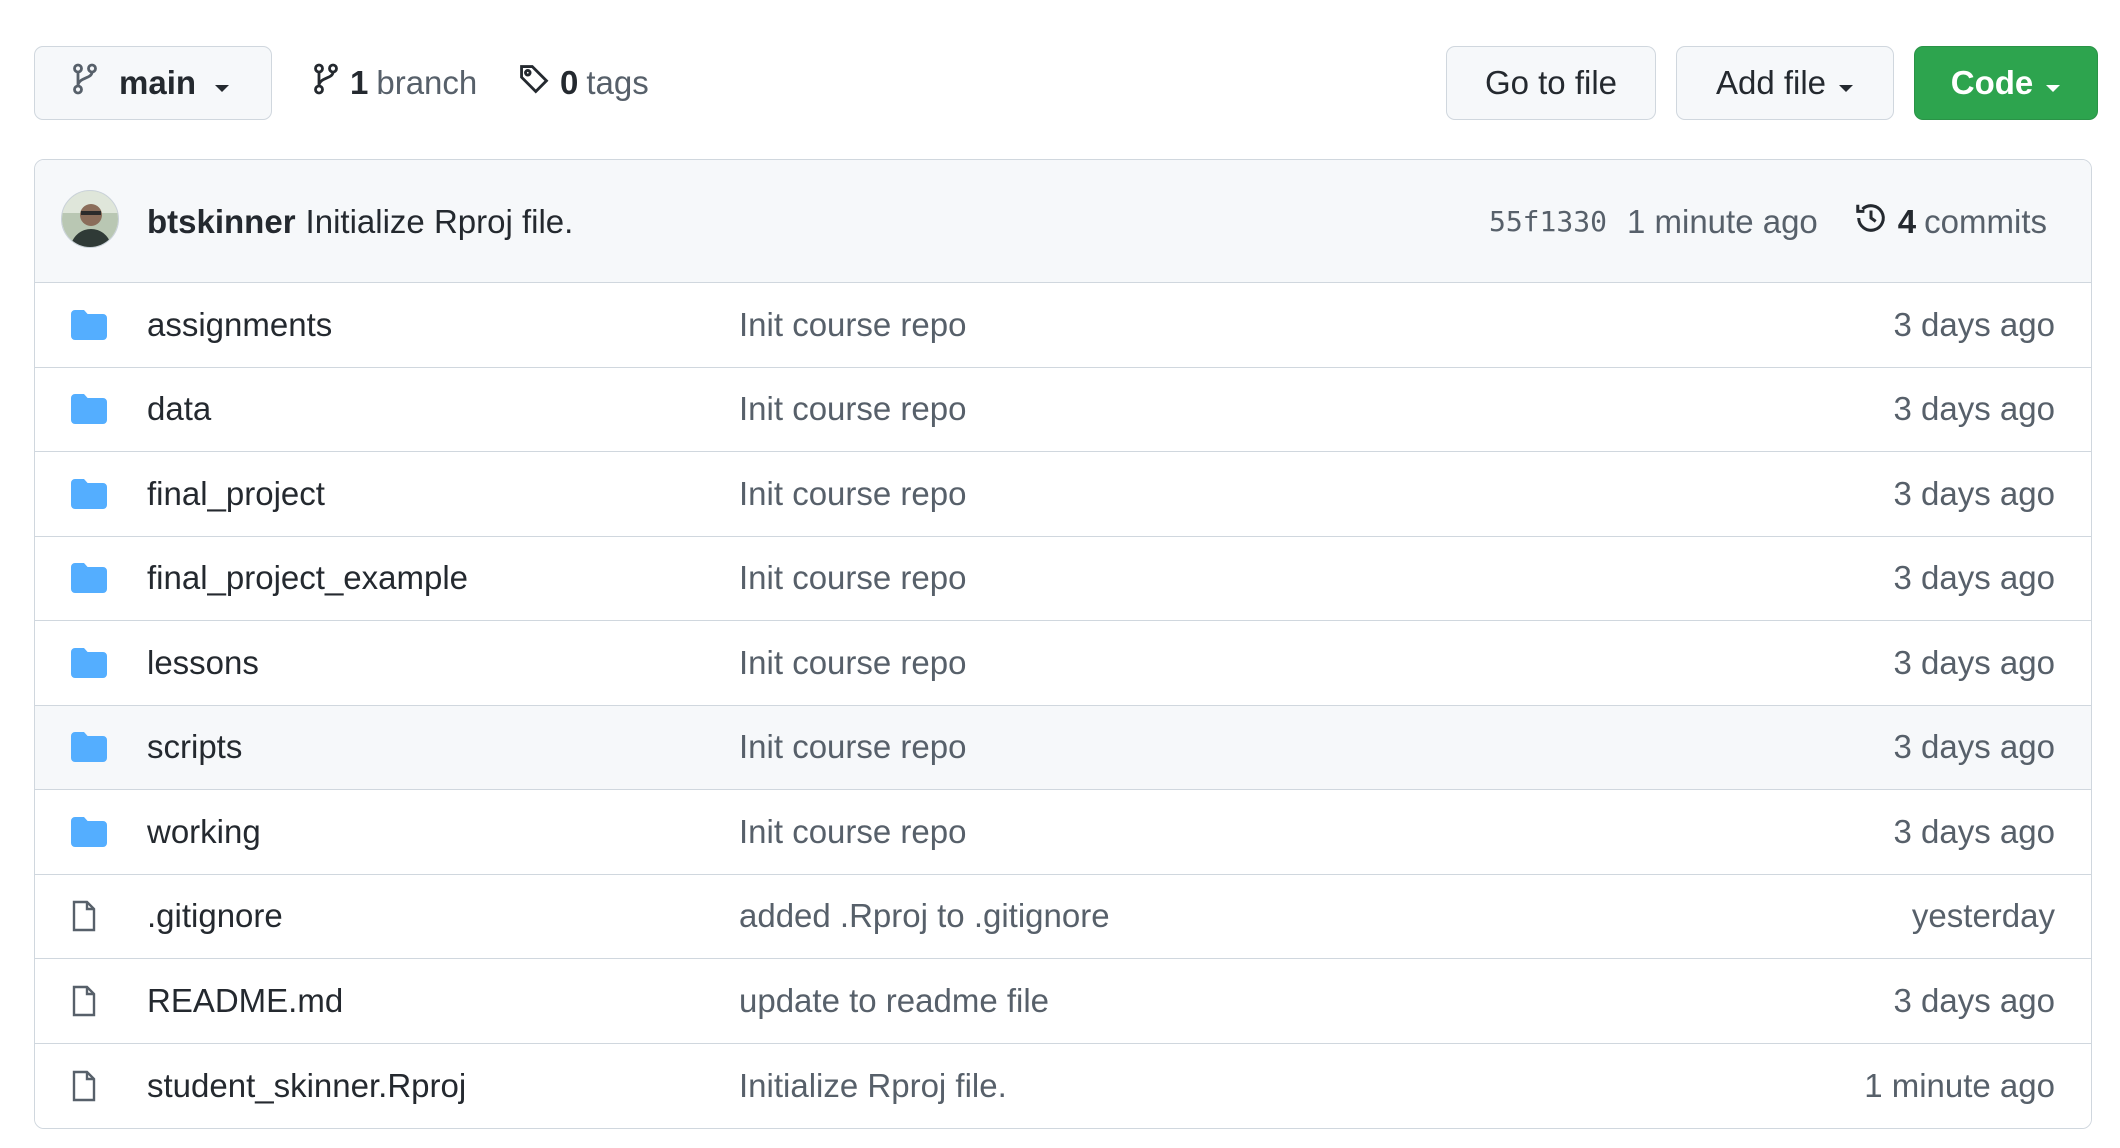 The width and height of the screenshot is (2120, 1148). I want to click on commit-meta: 55f1330 1 minute ago 4 commits, so click(1768, 221).